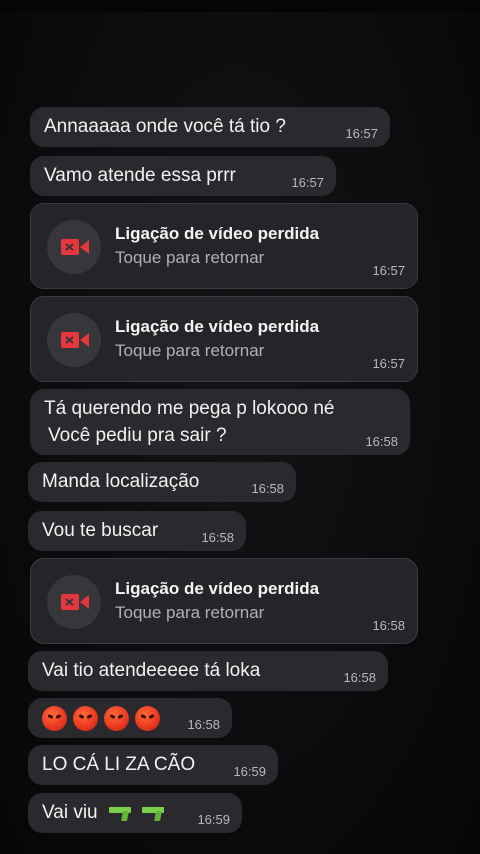 The height and width of the screenshot is (854, 480). I want to click on message-text: LO CÁ LI ZA CÃO, so click(119, 764).